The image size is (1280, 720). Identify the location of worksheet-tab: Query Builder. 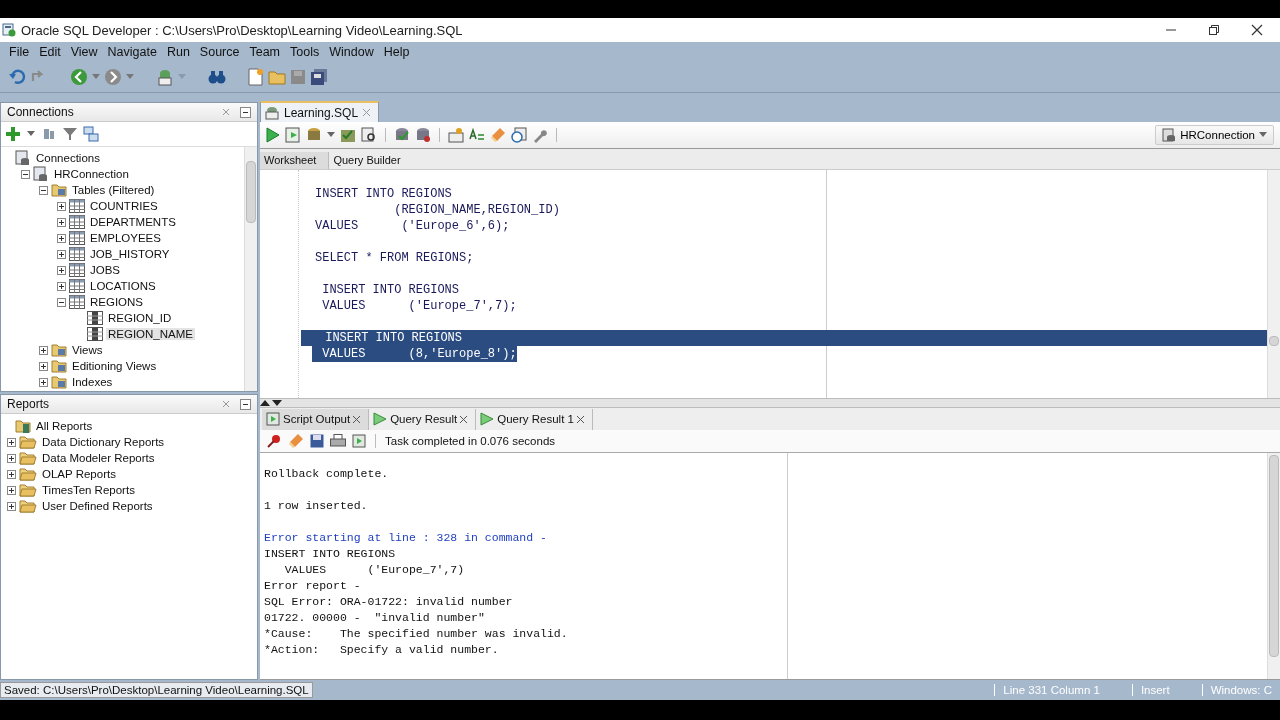
(371, 160).